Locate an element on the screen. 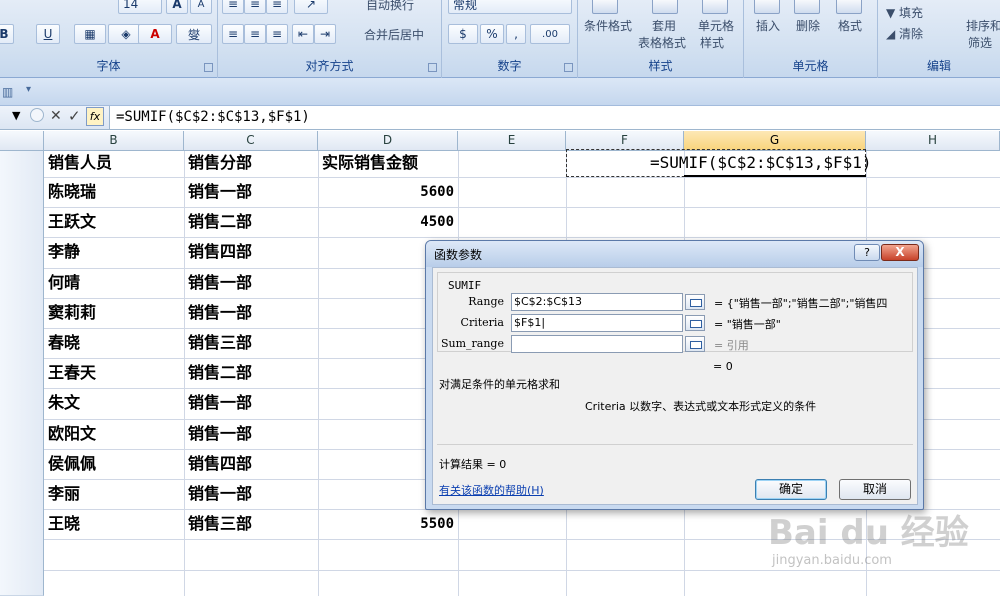  align-center-button: ≡ is located at coordinates (255, 34).